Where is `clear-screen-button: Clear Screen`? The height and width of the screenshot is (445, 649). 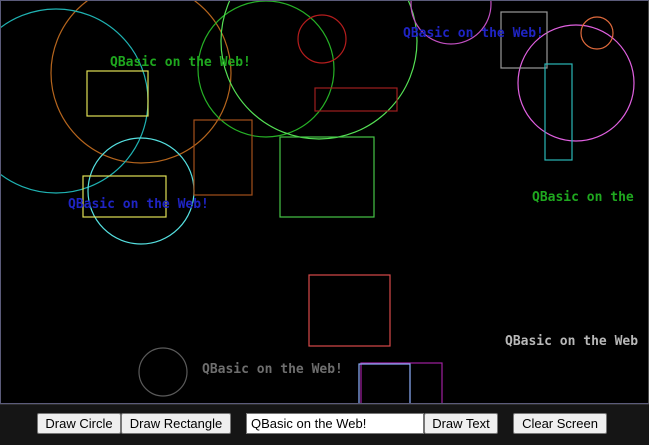
clear-screen-button: Clear Screen is located at coordinates (560, 423).